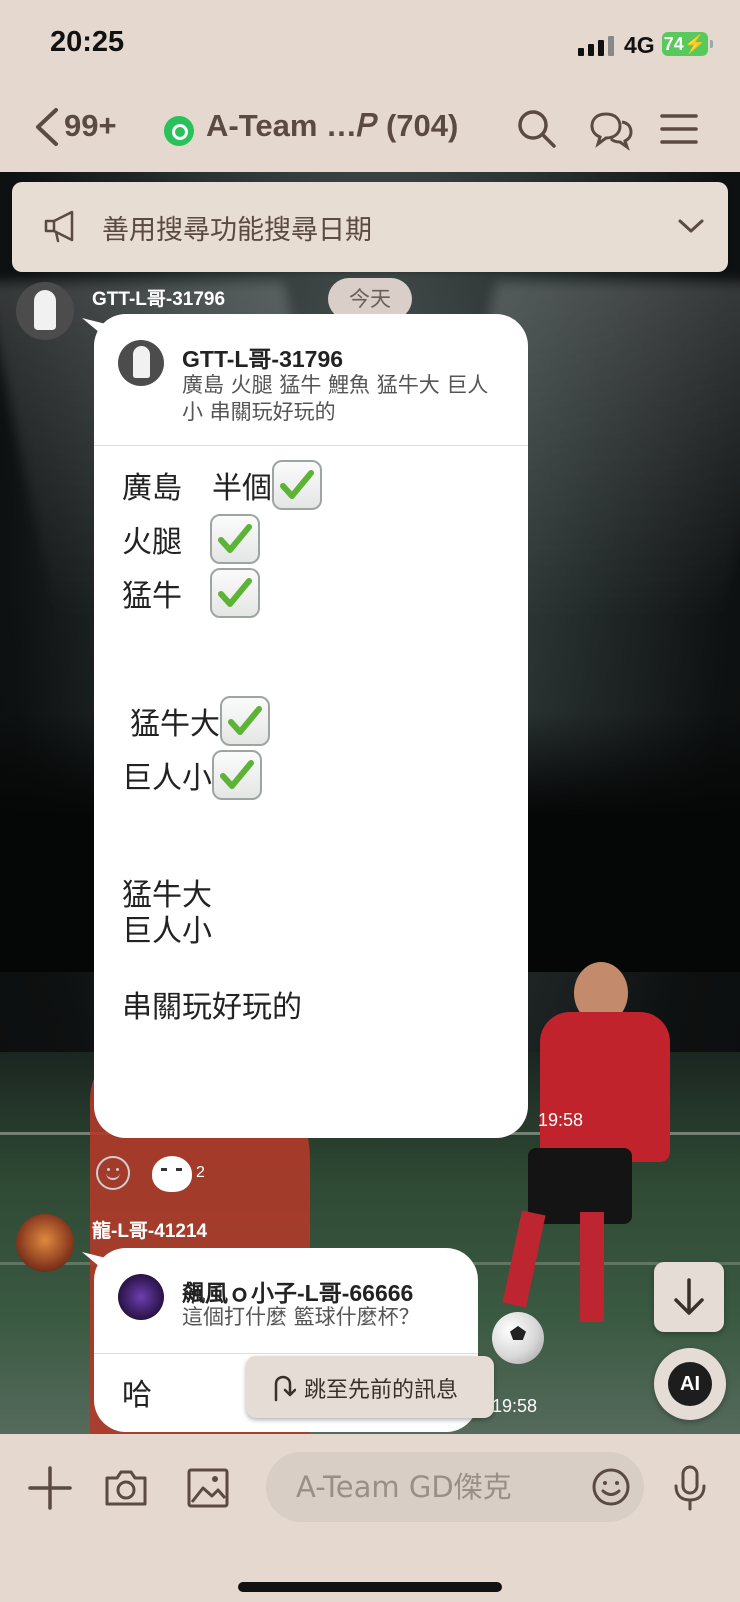 The height and width of the screenshot is (1602, 740). Describe the element at coordinates (687, 44) in the screenshot. I see `battery-icon: 74⚡` at that location.